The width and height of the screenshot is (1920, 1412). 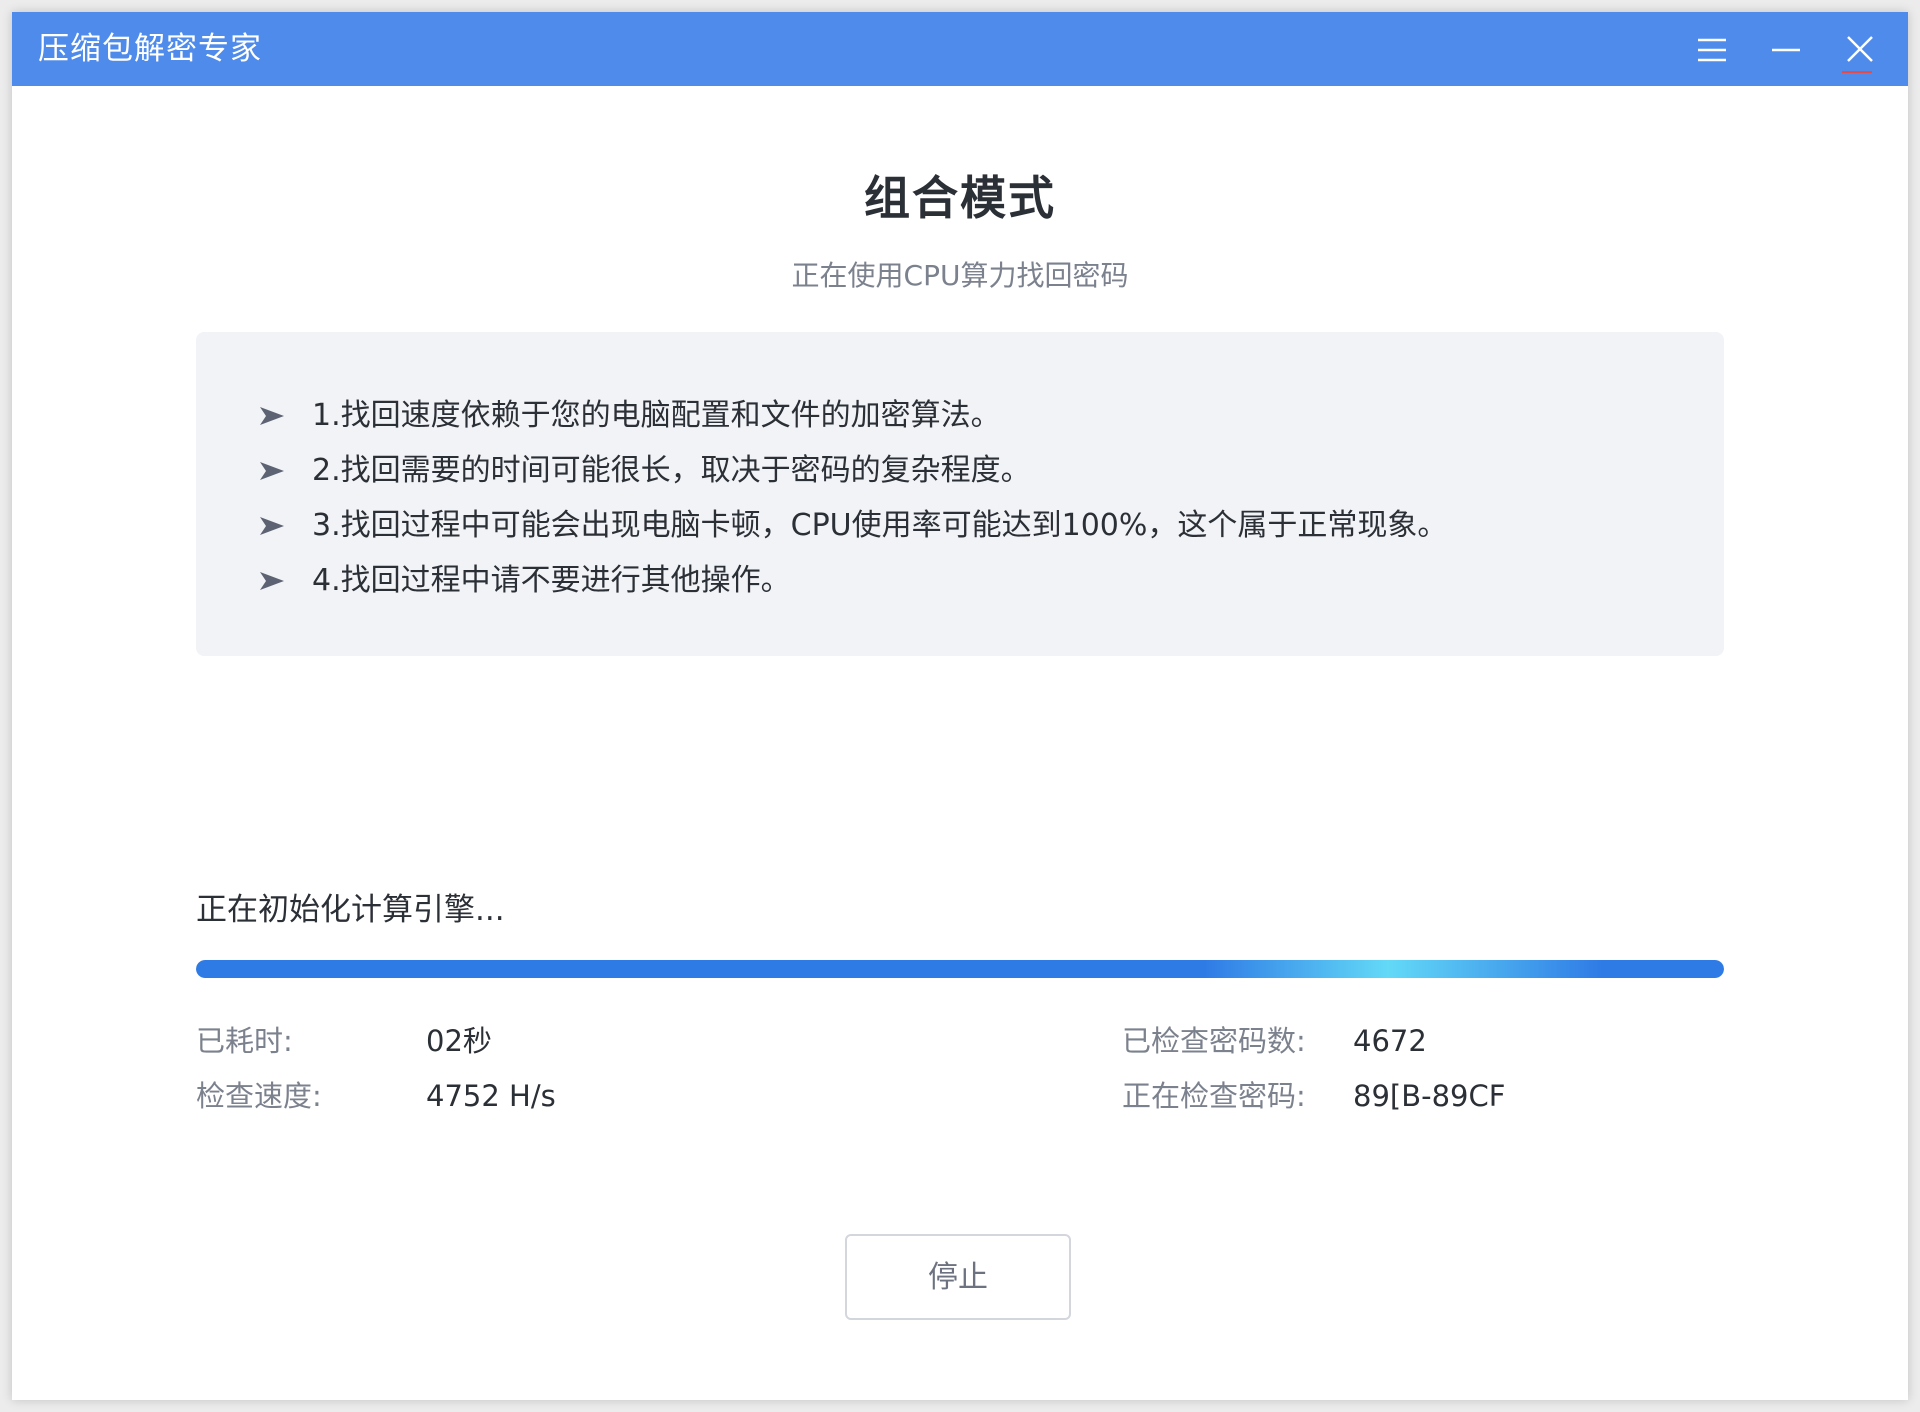 I want to click on menu-button, so click(x=1712, y=49).